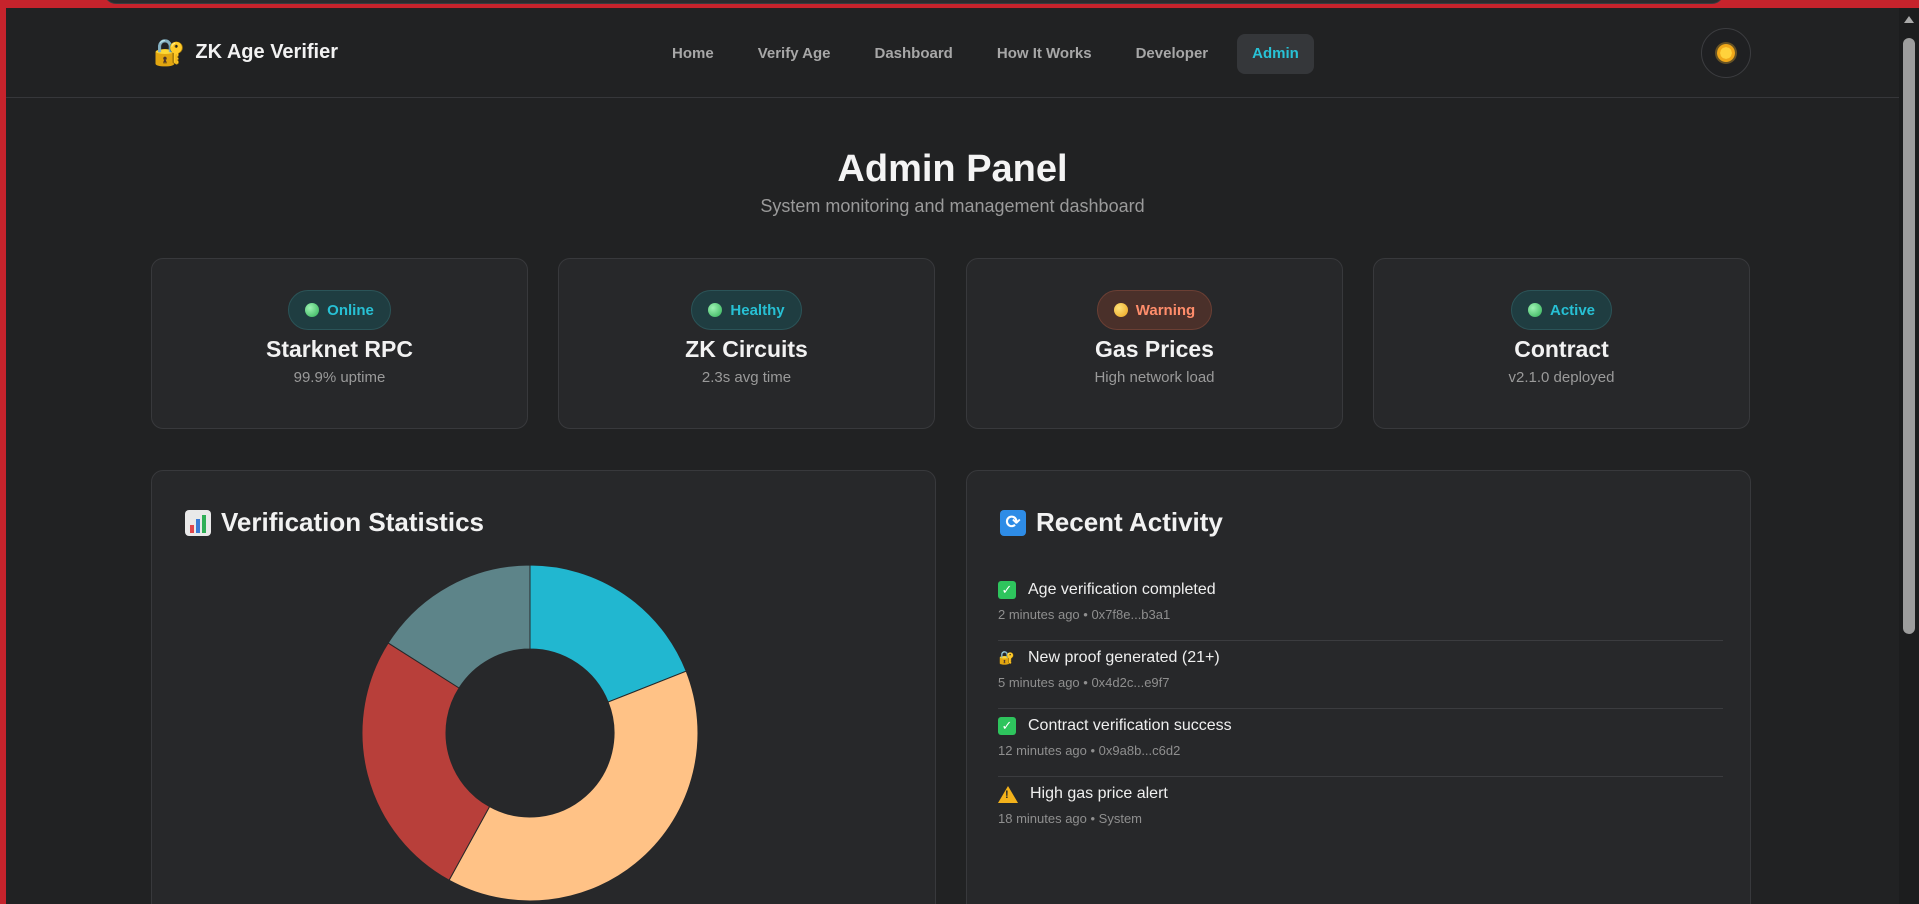 The width and height of the screenshot is (1919, 904). I want to click on status-badge: Active, so click(1561, 310).